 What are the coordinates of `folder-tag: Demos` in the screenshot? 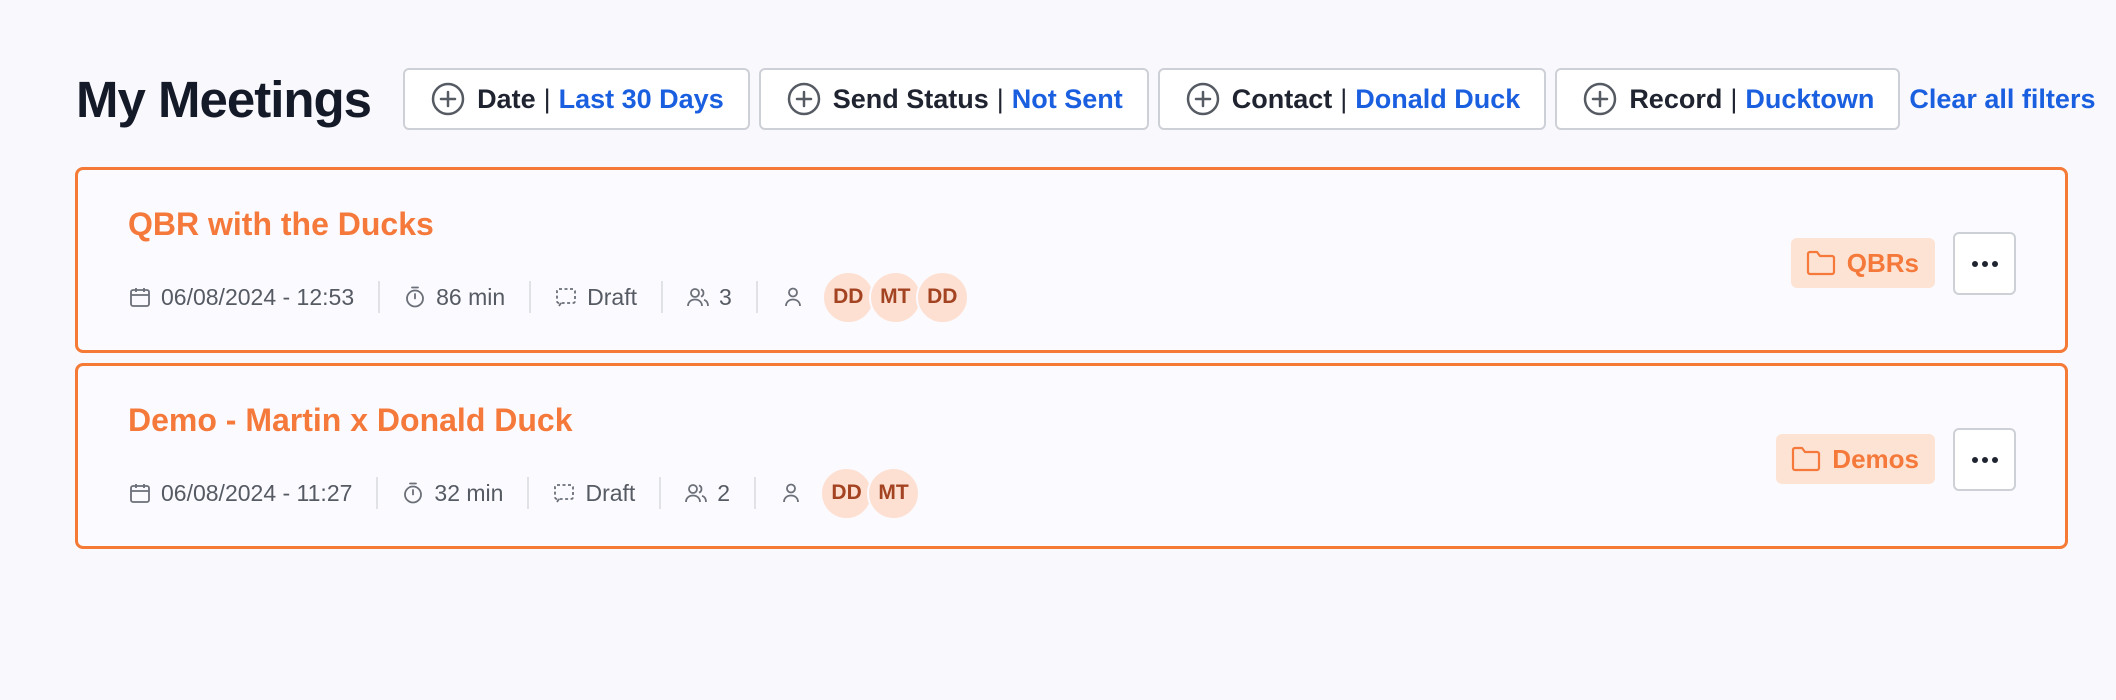 It's located at (1855, 459).